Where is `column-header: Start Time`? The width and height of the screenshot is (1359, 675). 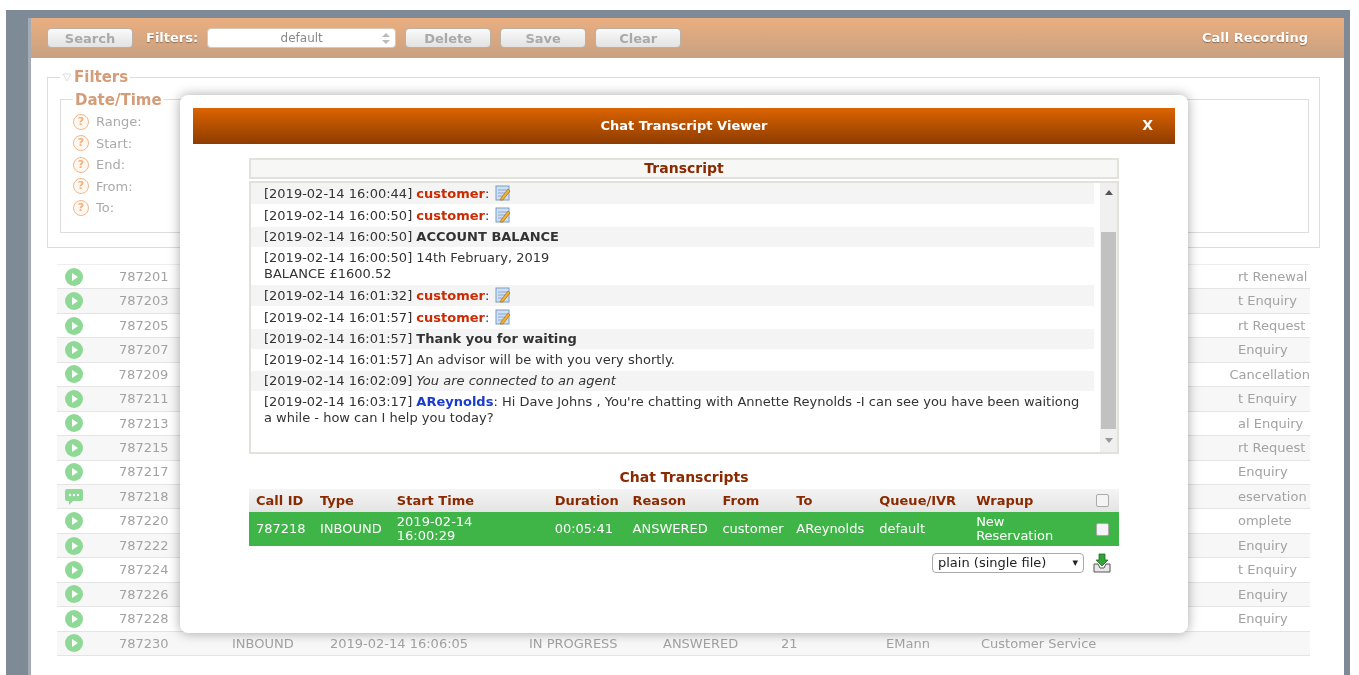
column-header: Start Time is located at coordinates (475, 500).